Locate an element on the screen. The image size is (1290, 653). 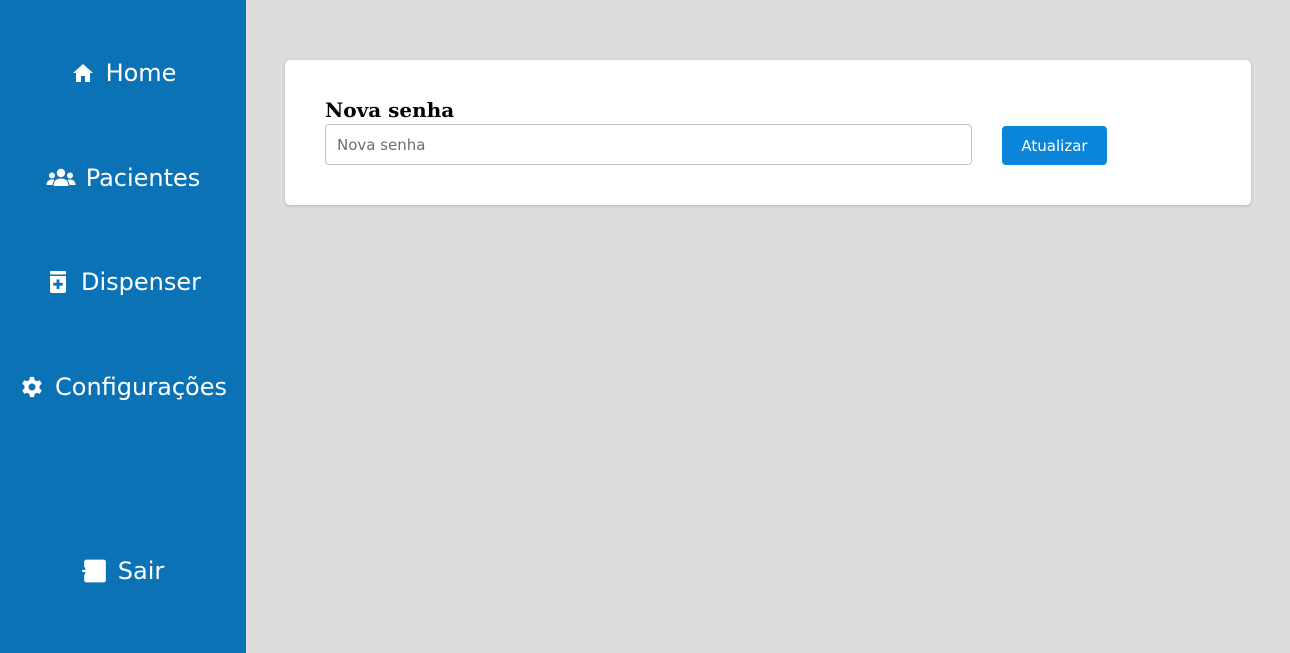
logout-icon is located at coordinates (94, 571).